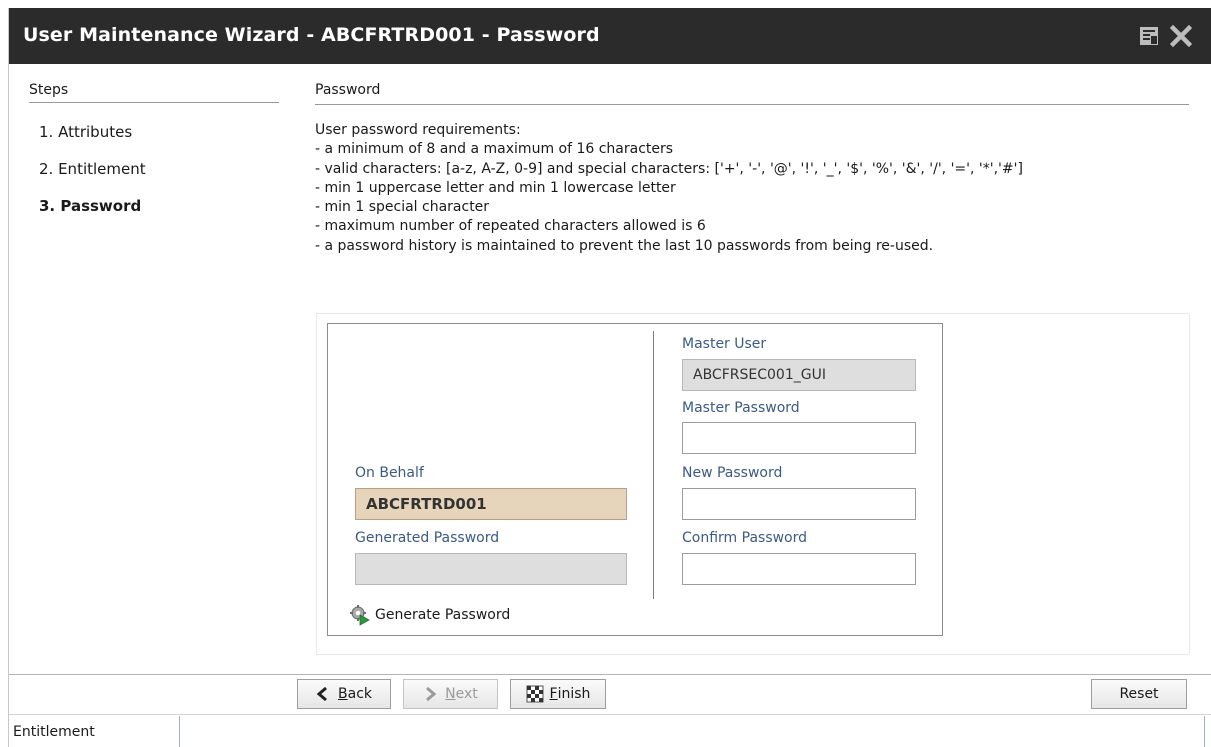 Image resolution: width=1211 pixels, height=747 pixels. What do you see at coordinates (535, 694) in the screenshot?
I see `checkered-flag-icon` at bounding box center [535, 694].